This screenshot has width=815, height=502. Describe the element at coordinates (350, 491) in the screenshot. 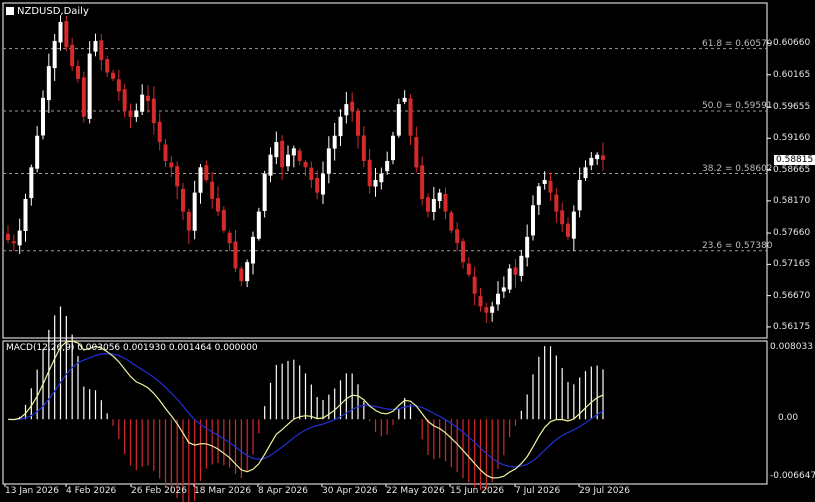

I see `time-axis-label: 30 Apr 2026` at that location.